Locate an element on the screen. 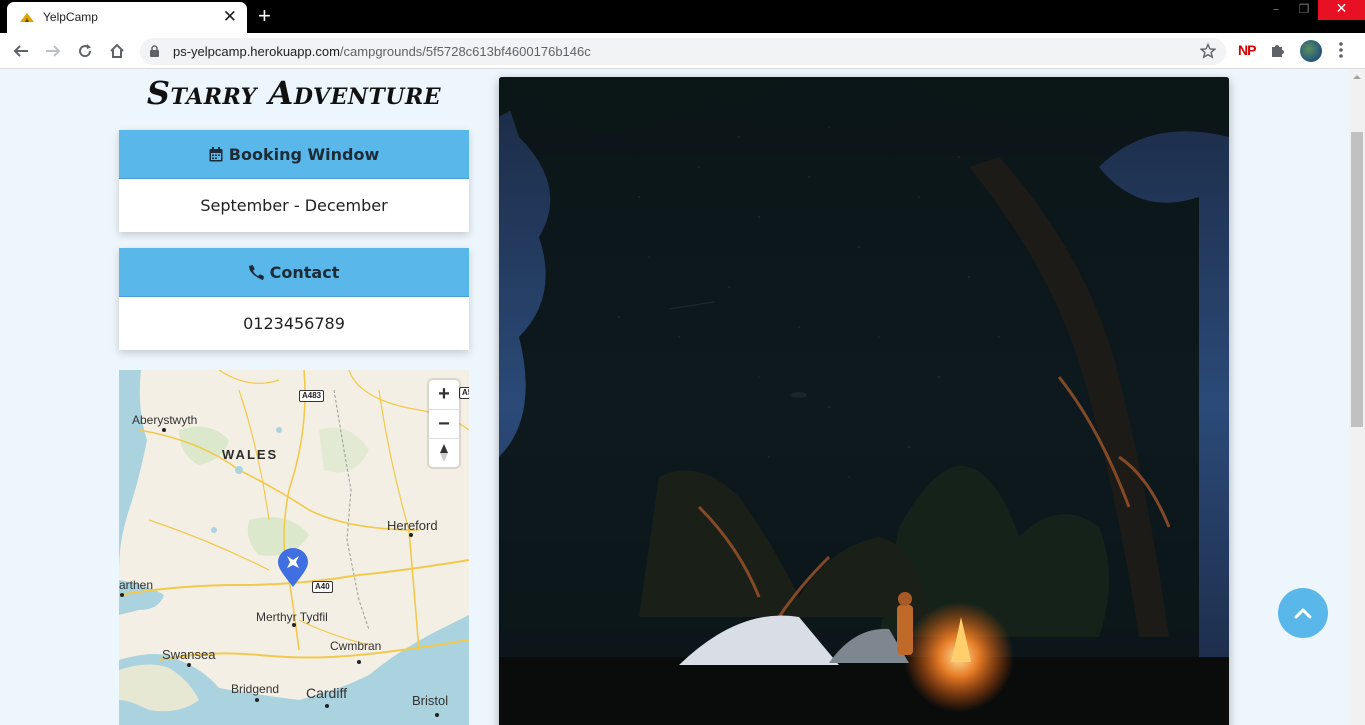 The height and width of the screenshot is (725, 1365). phone-icon is located at coordinates (256, 272).